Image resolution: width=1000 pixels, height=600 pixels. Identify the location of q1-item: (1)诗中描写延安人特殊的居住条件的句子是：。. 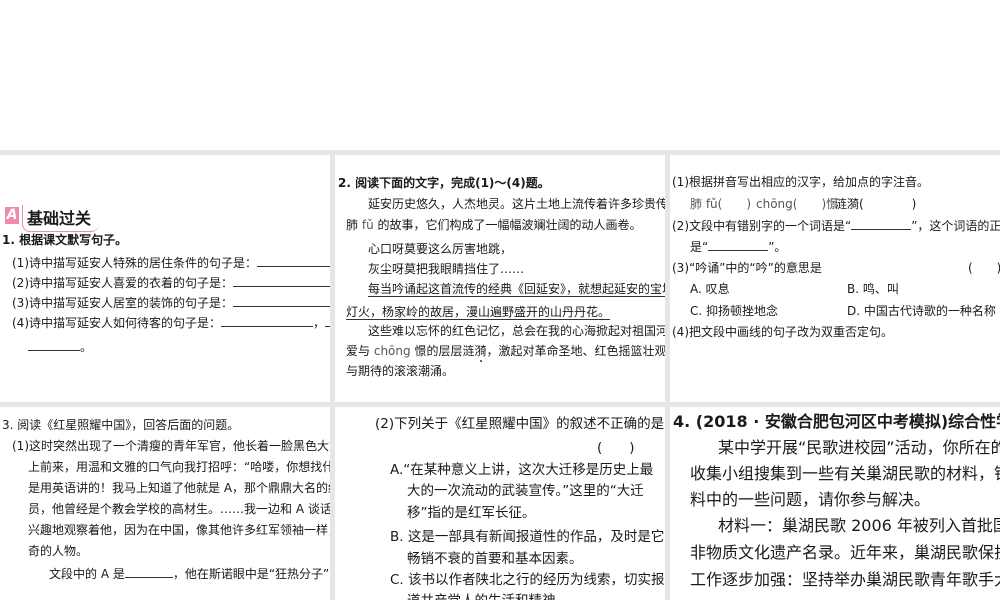
(171, 262).